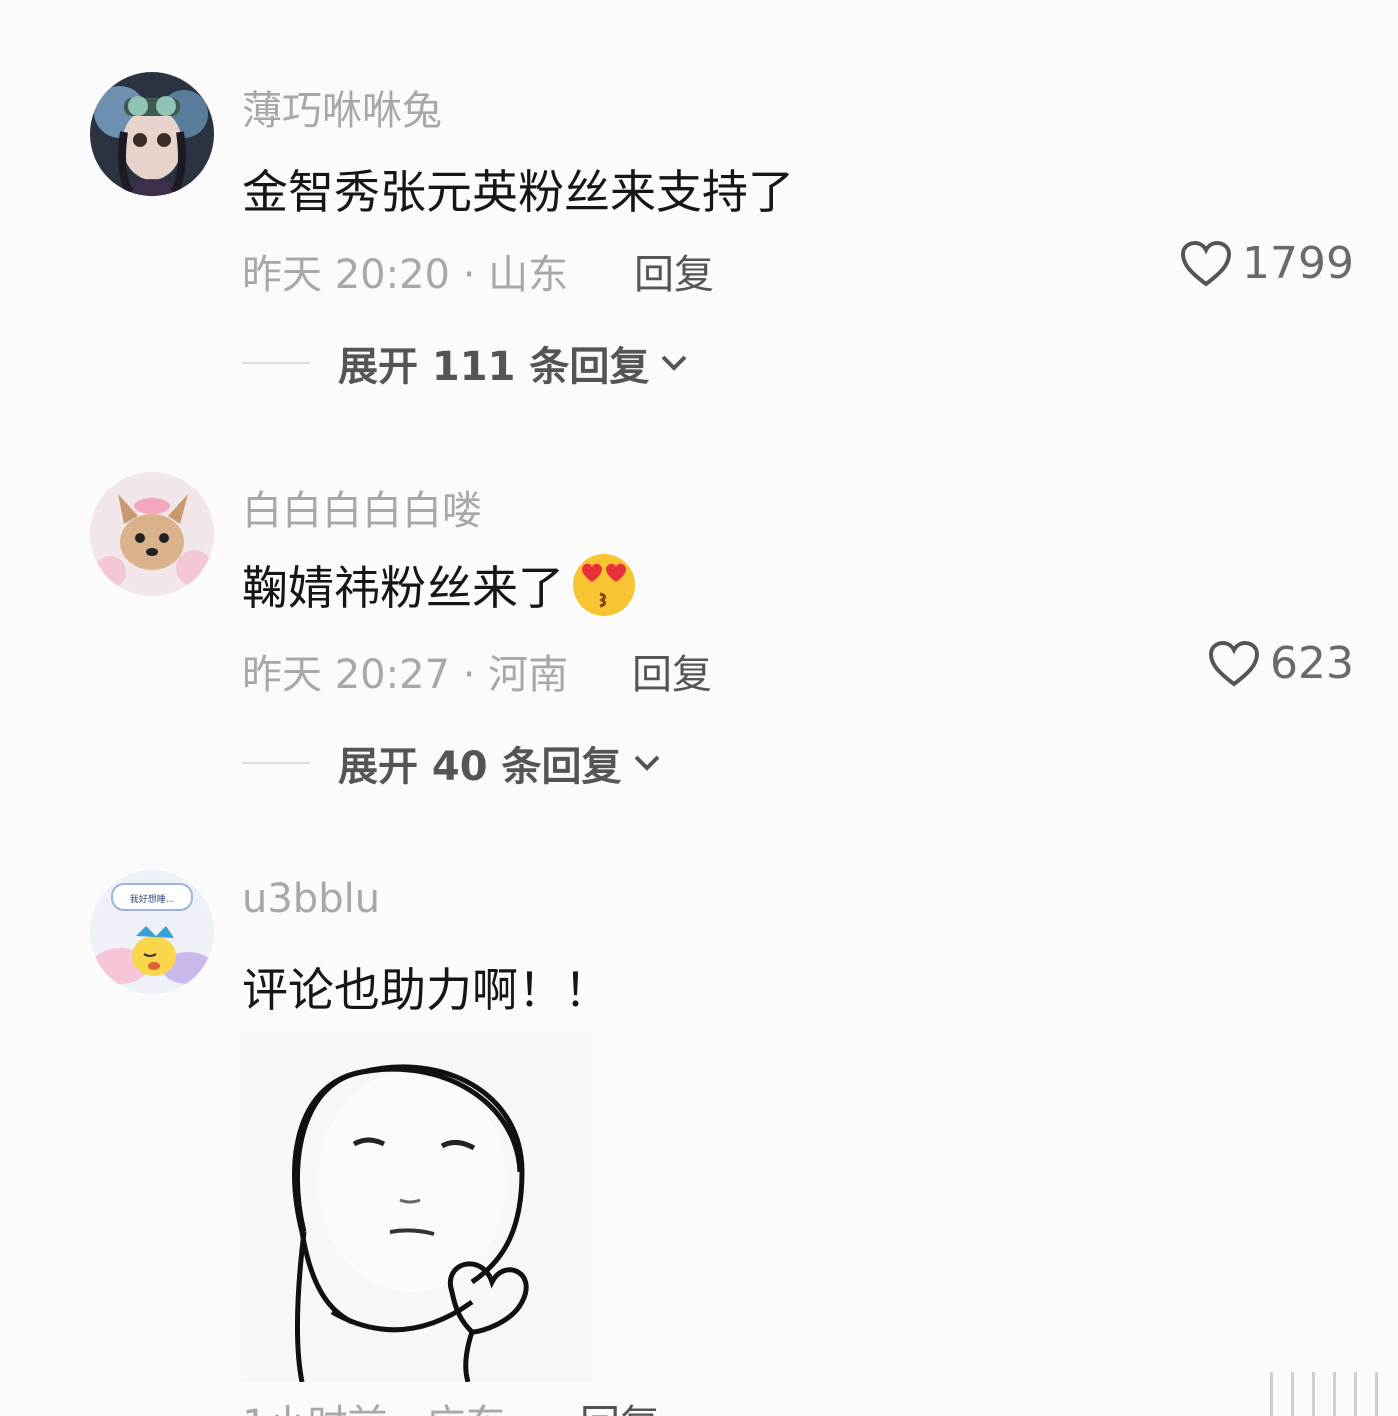 The width and height of the screenshot is (1398, 1416). Describe the element at coordinates (1324, 1394) in the screenshot. I see `watermark-bars` at that location.